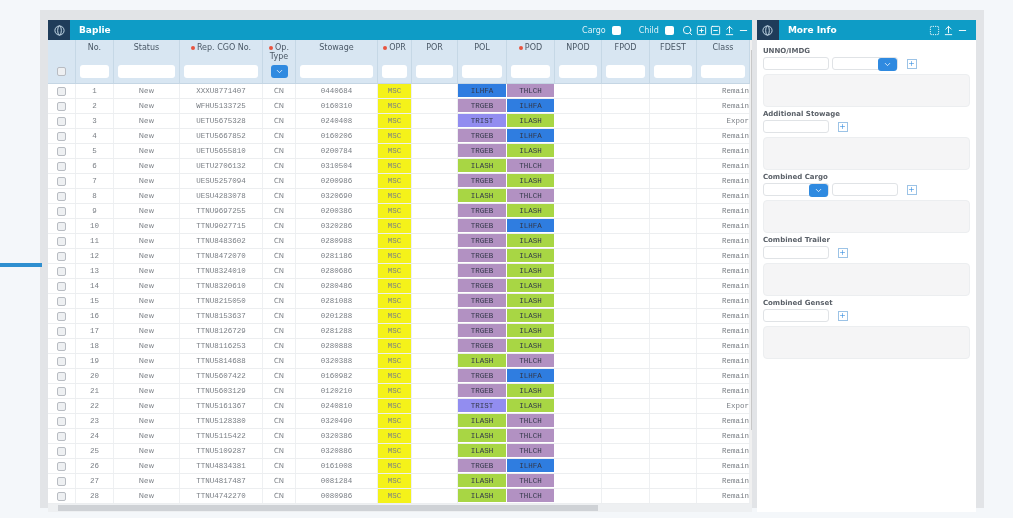 This screenshot has width=1013, height=518. I want to click on column-header: POD, so click(530, 53).